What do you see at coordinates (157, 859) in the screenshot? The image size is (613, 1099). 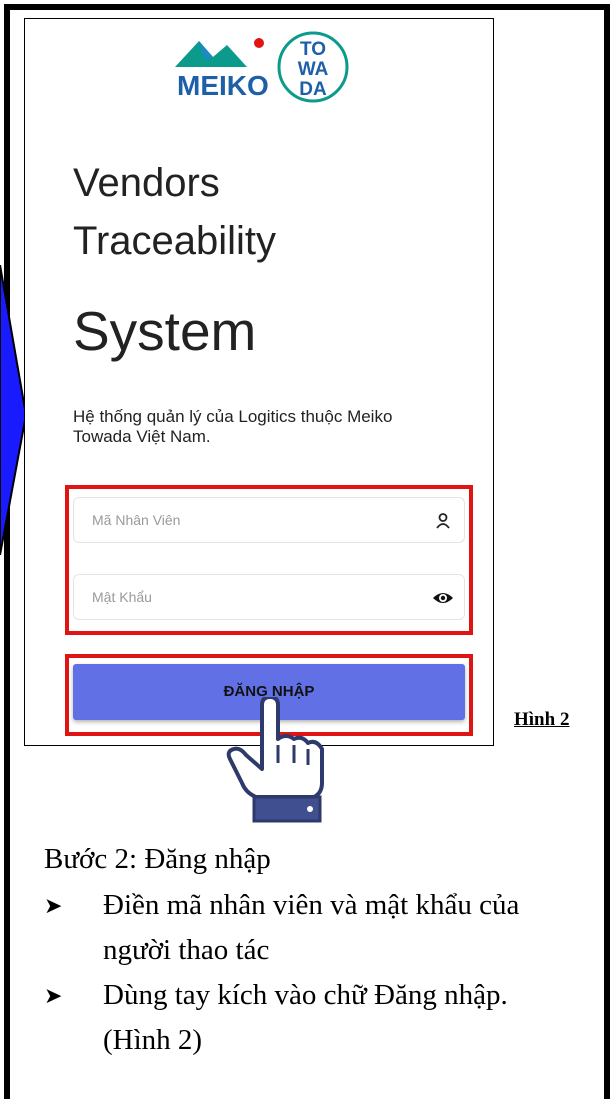 I see `step-title: Bước 2: Đăng nhập` at bounding box center [157, 859].